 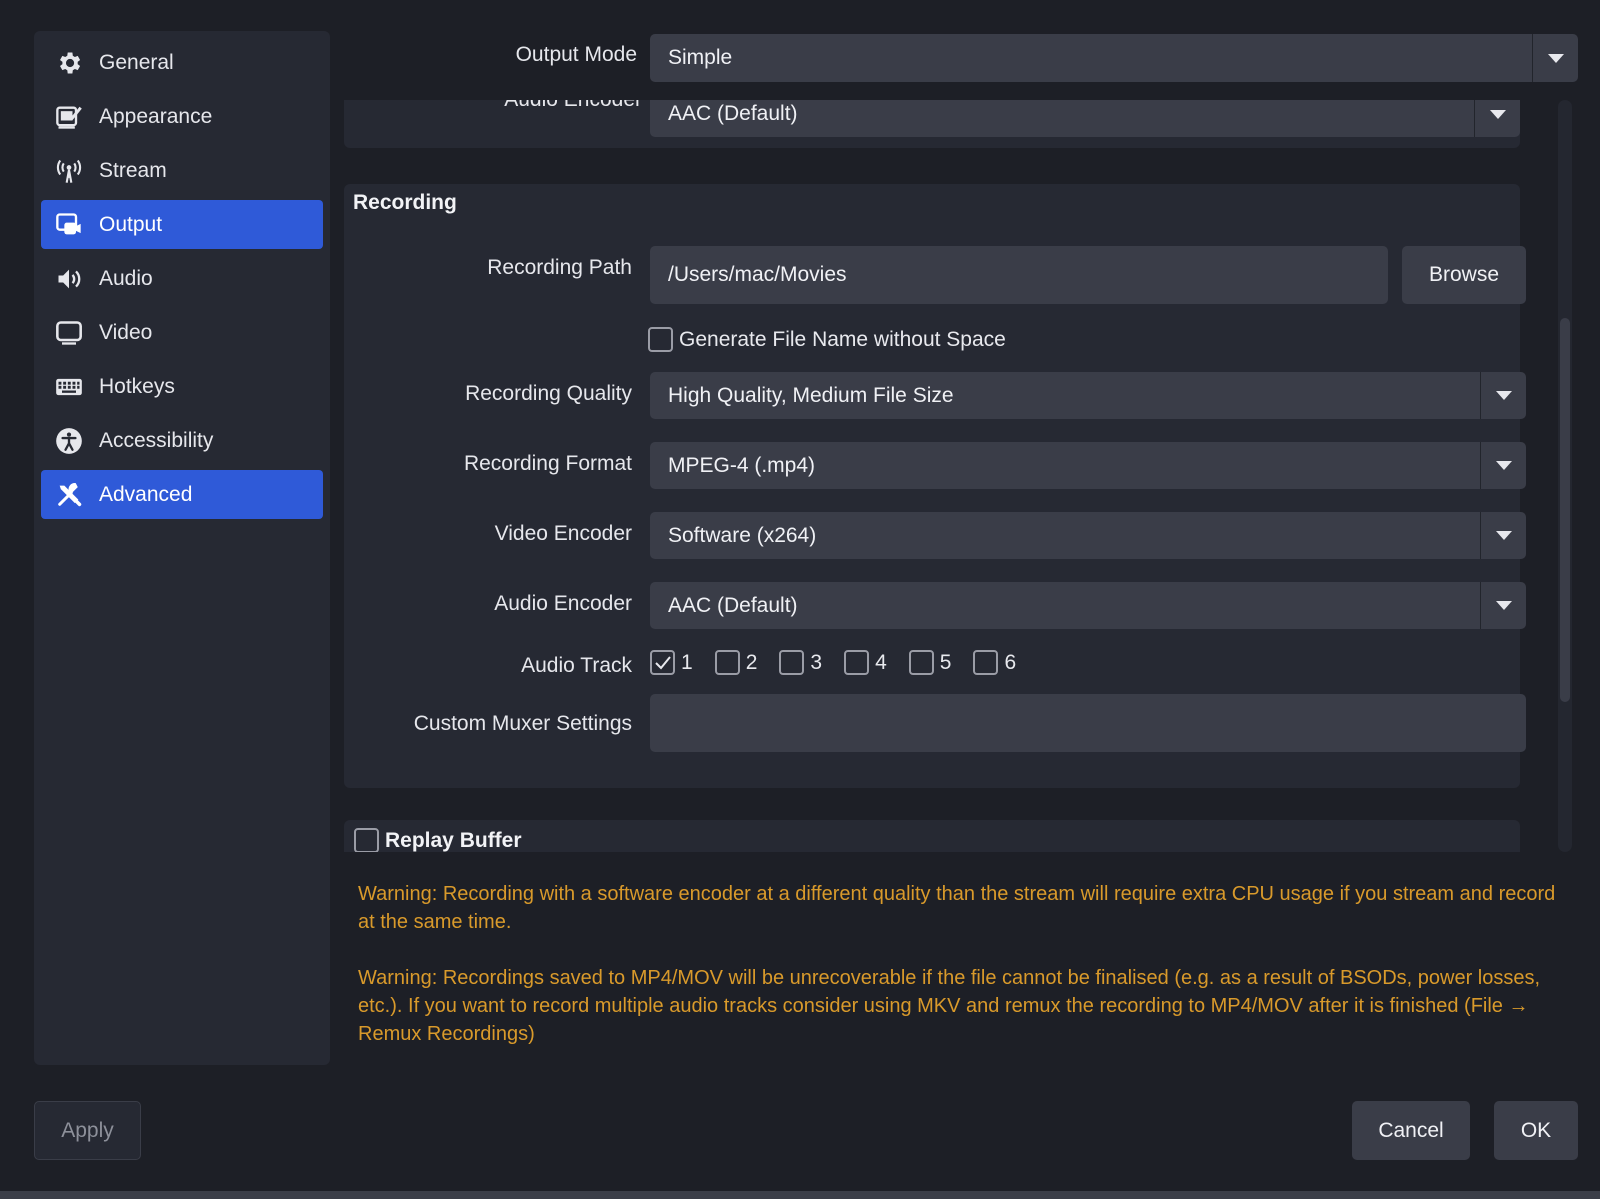 I want to click on checkmark-icon, so click(x=662, y=662).